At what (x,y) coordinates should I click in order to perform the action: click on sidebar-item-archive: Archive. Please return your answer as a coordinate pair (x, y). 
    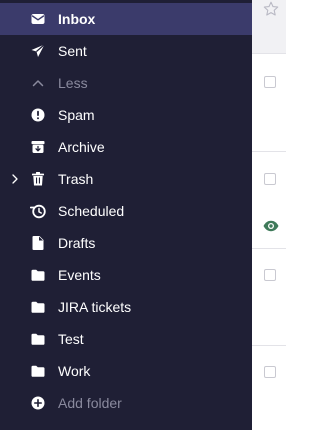
    Looking at the image, I should click on (126, 147).